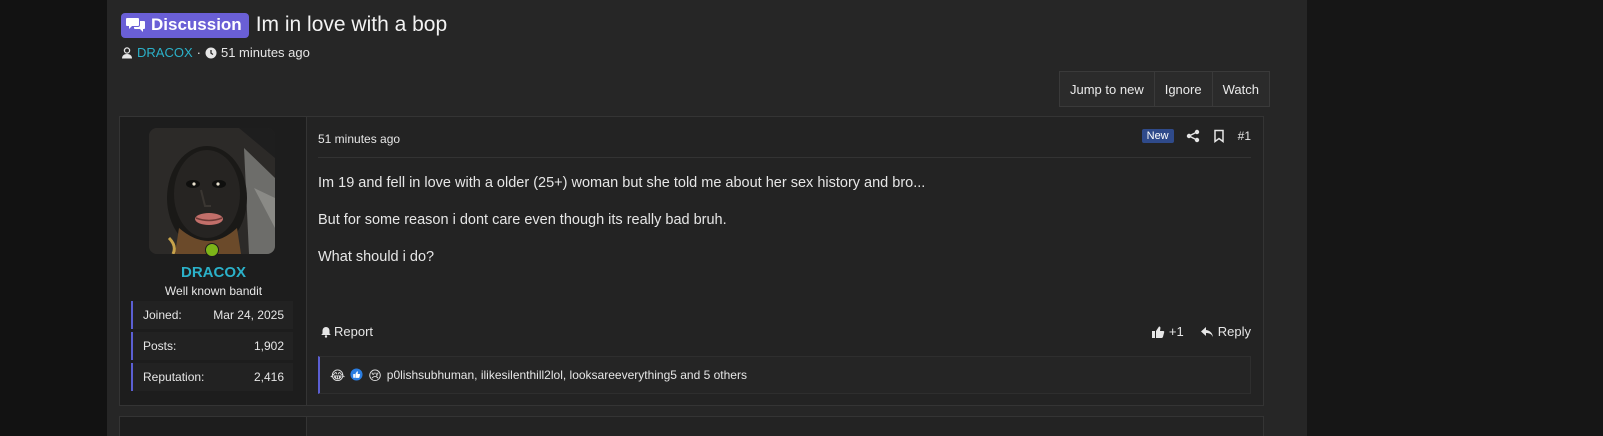 This screenshot has height=436, width=1603. What do you see at coordinates (212, 191) in the screenshot?
I see `avatar` at bounding box center [212, 191].